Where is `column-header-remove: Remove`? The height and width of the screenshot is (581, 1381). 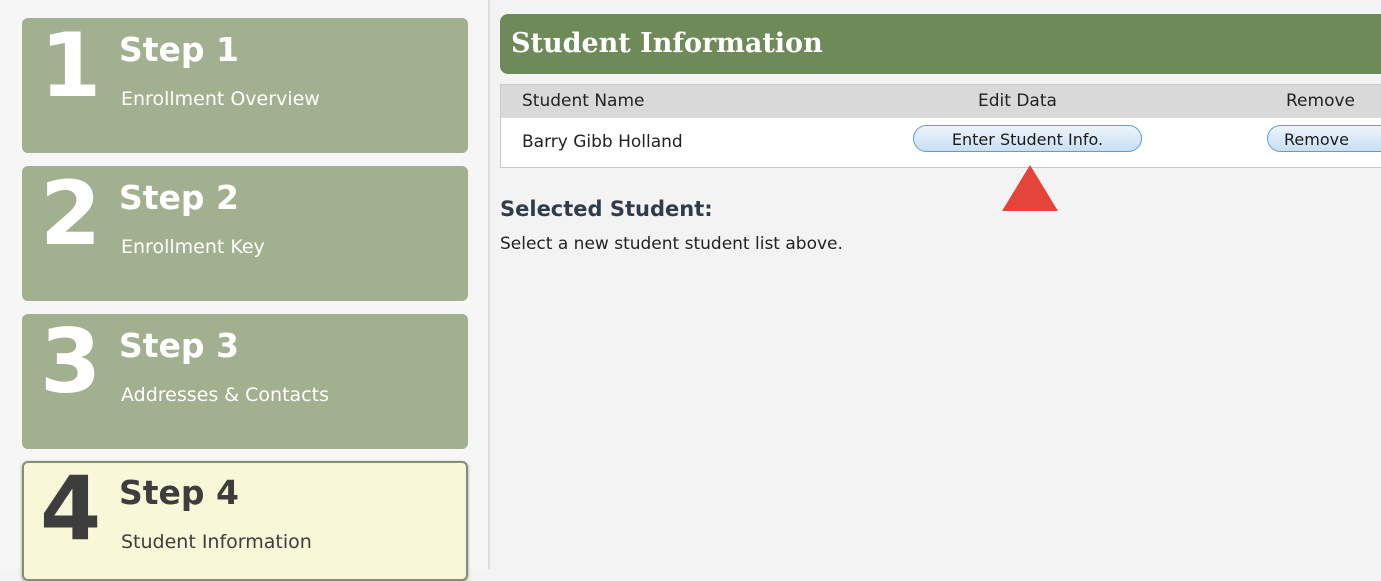
column-header-remove: Remove is located at coordinates (1320, 101).